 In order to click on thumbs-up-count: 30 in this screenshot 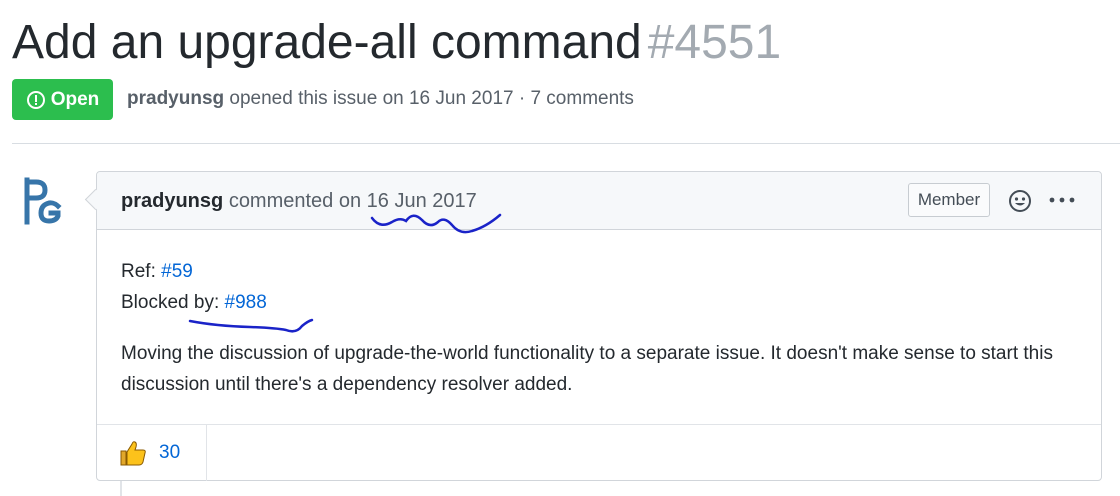, I will do `click(170, 452)`.